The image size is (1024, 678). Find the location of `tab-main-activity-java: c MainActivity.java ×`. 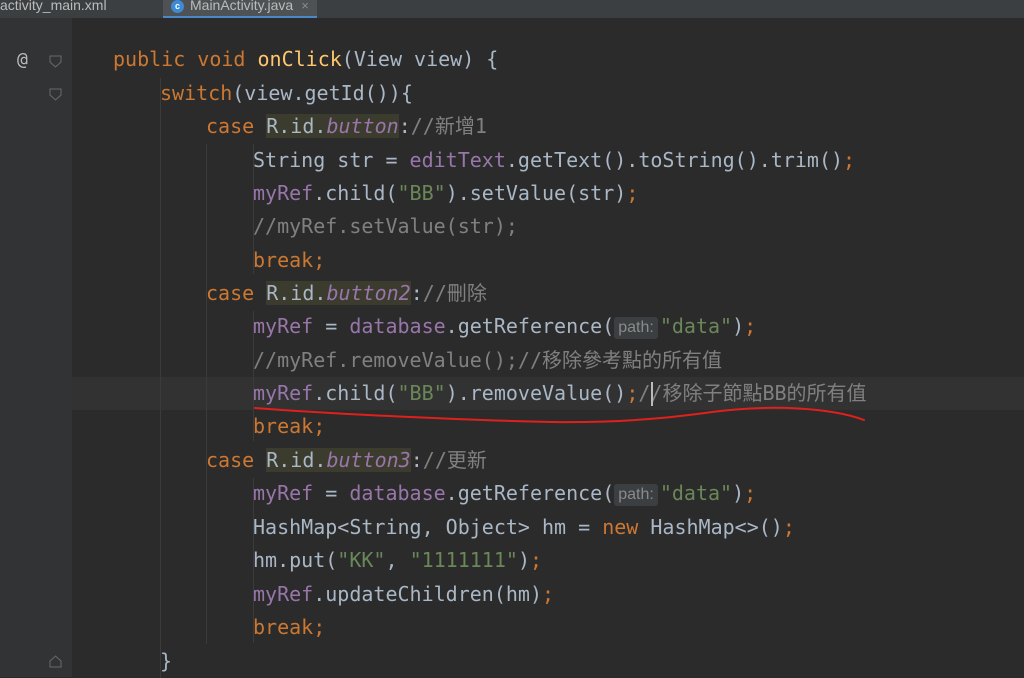

tab-main-activity-java: c MainActivity.java × is located at coordinates (240, 9).